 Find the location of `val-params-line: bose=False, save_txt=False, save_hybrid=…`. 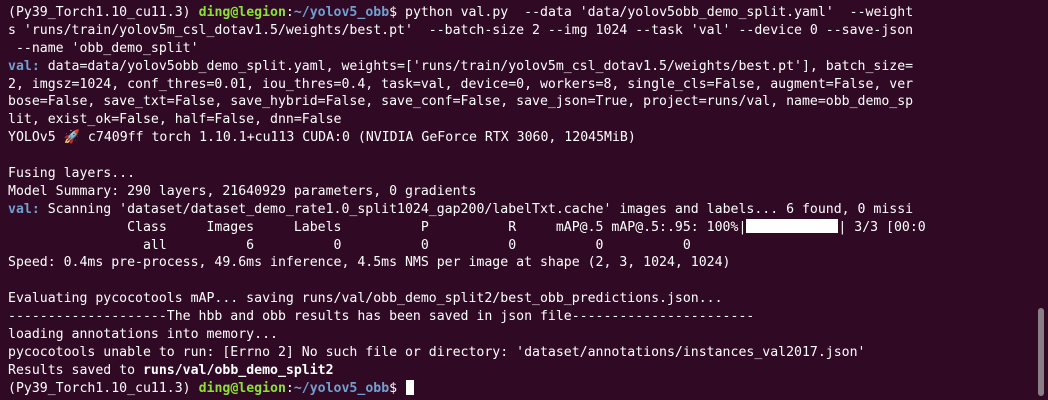

val-params-line: bose=False, save_txt=False, save_hybrid=… is located at coordinates (461, 102).